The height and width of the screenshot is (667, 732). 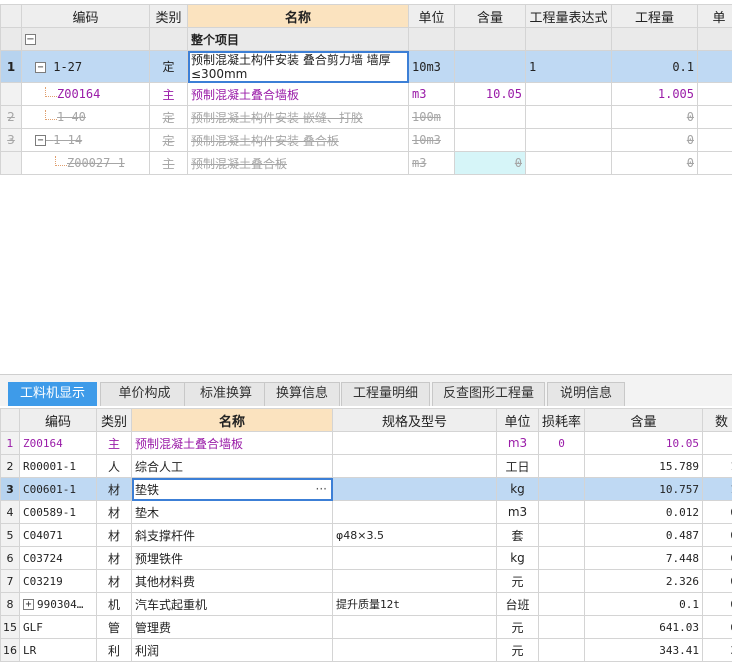 I want to click on name-cell: 预制混凝土构件安装 嵌缝、打胶, so click(x=298, y=117).